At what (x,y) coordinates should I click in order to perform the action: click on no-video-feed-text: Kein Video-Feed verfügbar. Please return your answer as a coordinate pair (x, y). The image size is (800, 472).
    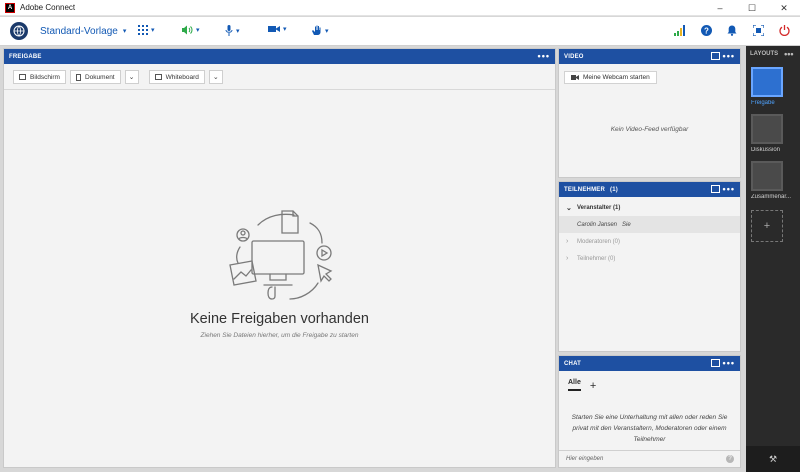
    Looking at the image, I should click on (649, 129).